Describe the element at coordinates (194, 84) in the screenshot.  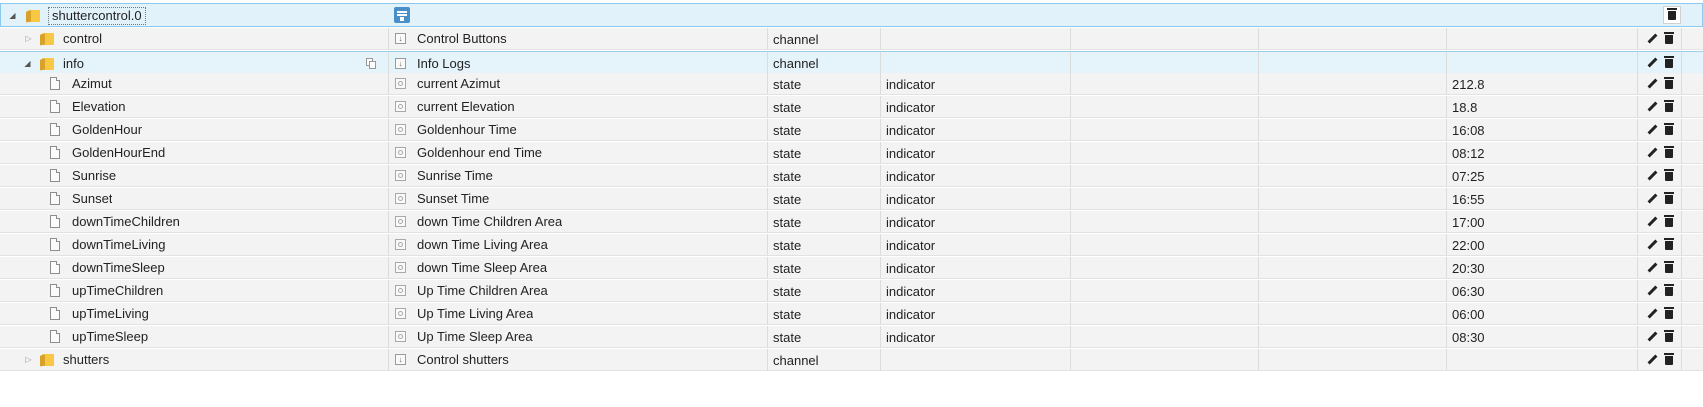
I see `id-cell: Azimut` at that location.